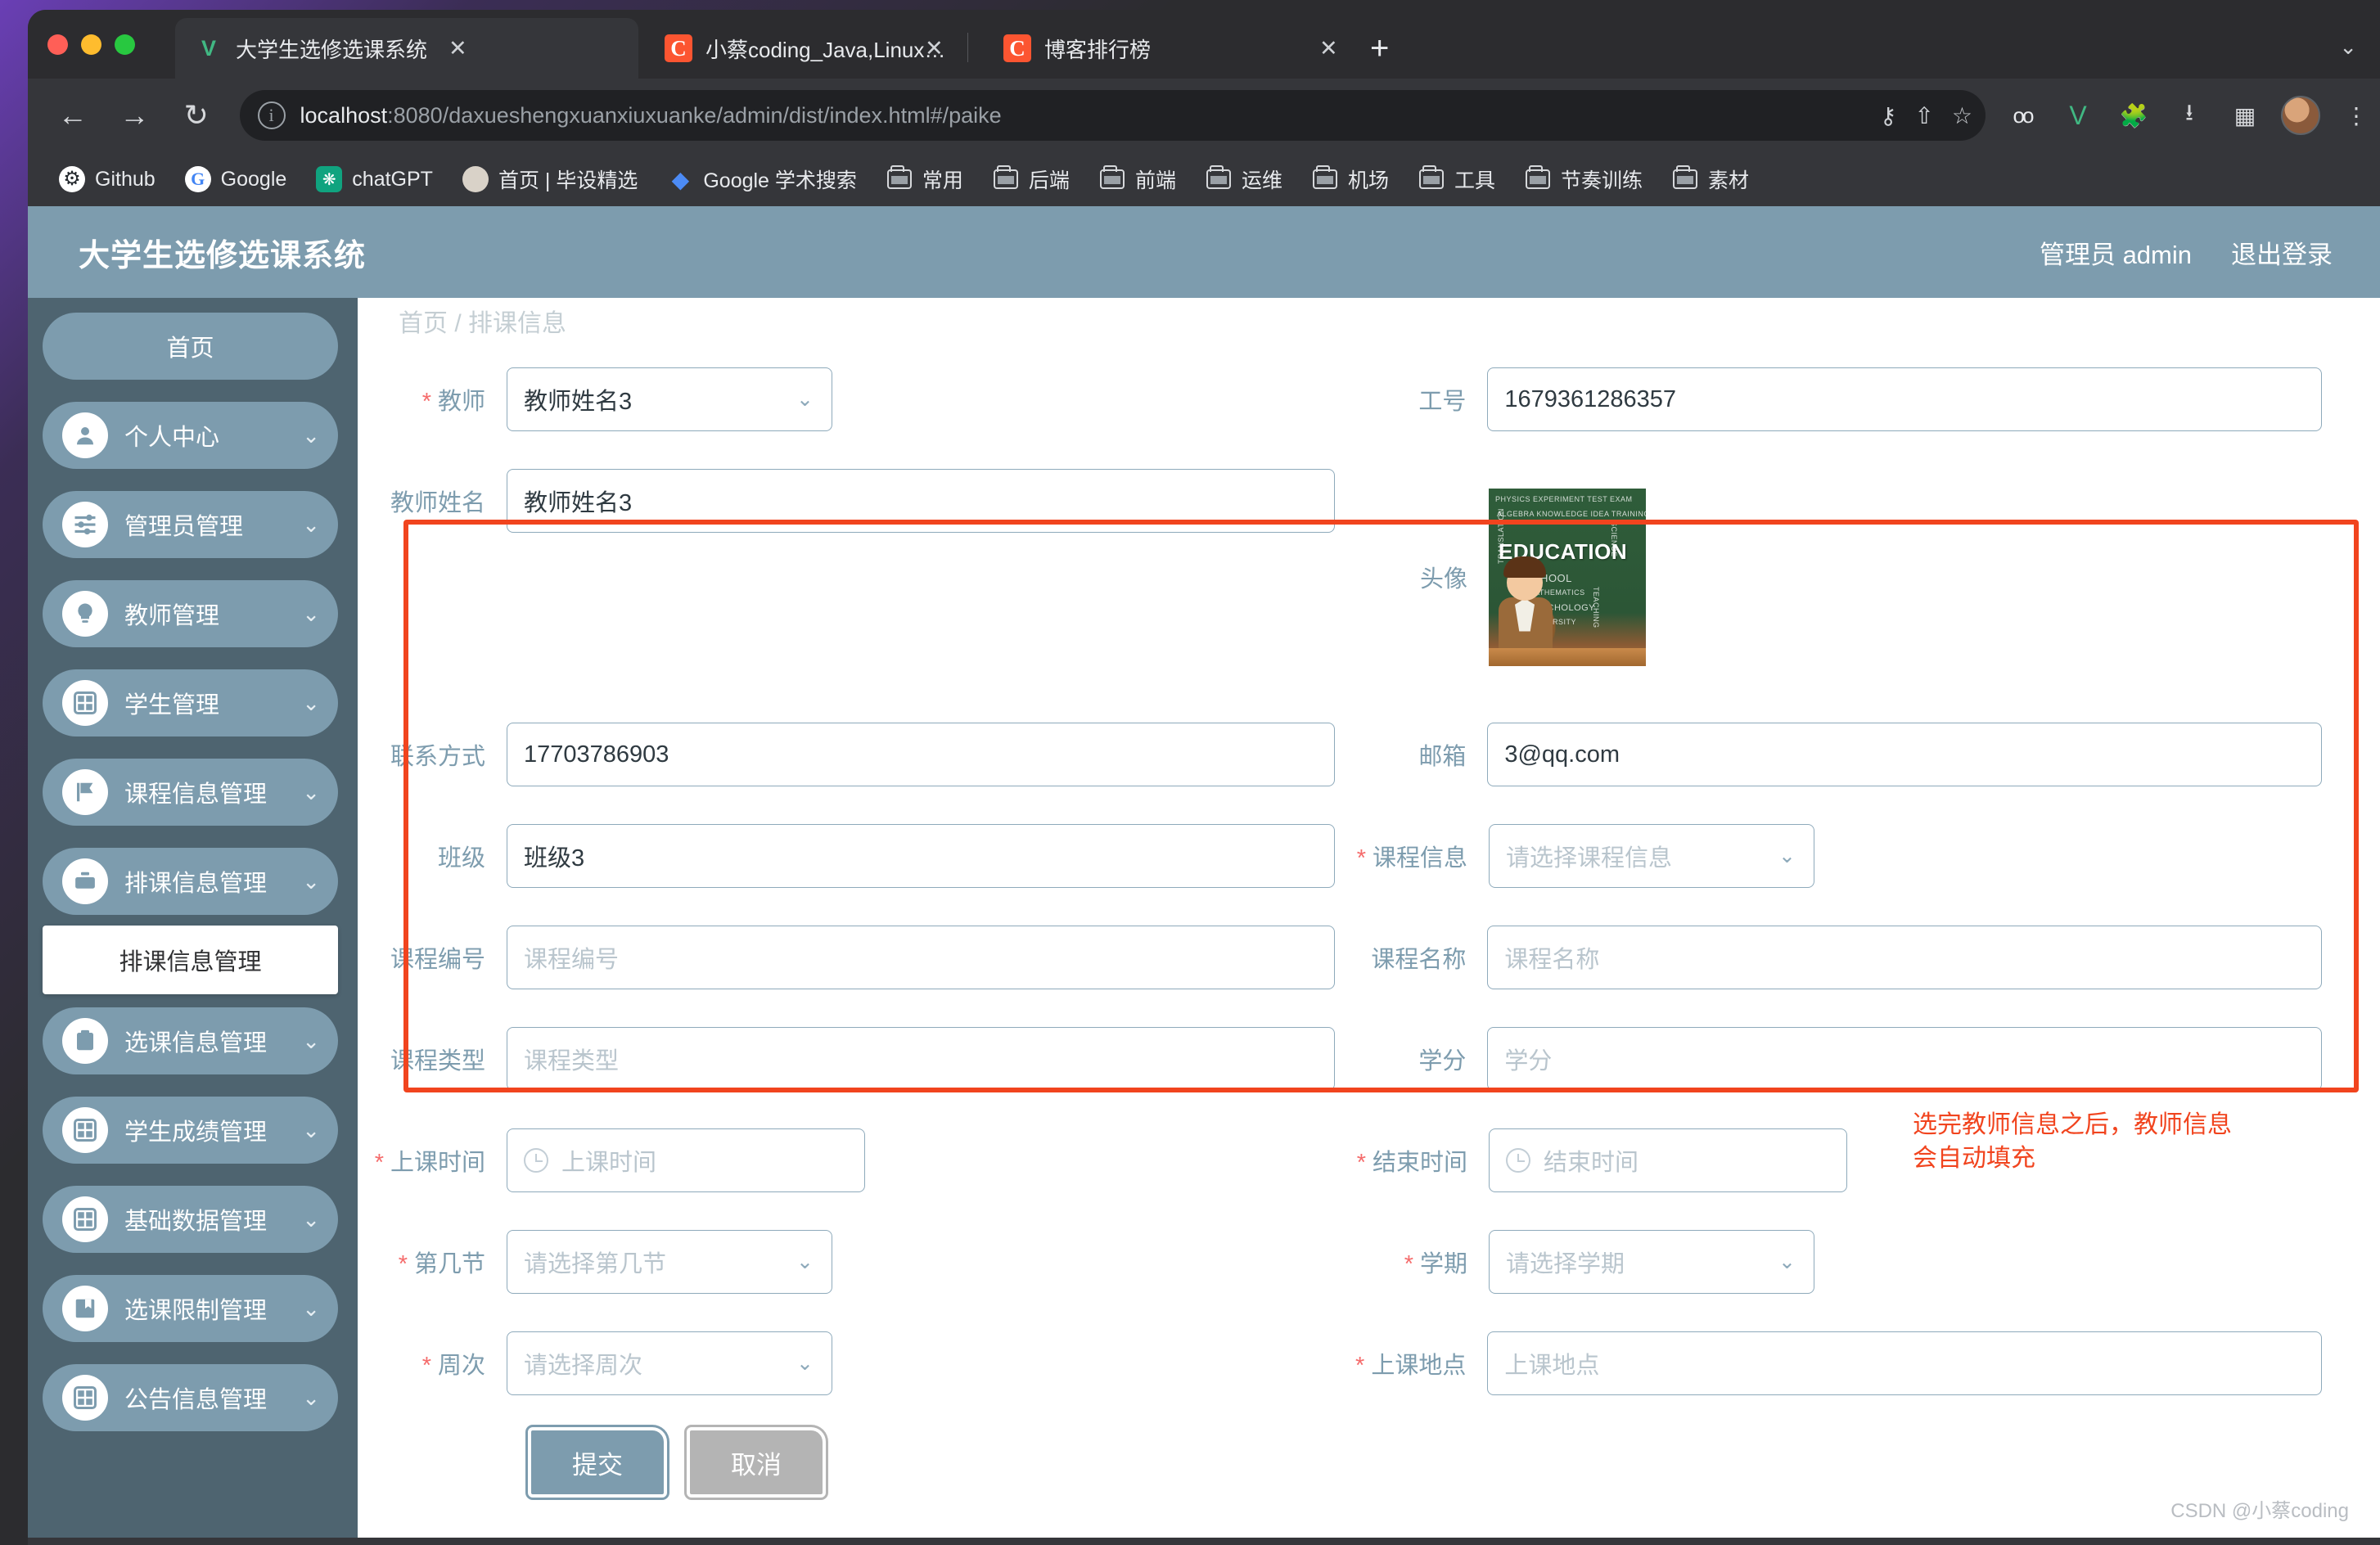 This screenshot has width=2380, height=1545. What do you see at coordinates (925, 179) in the screenshot?
I see `bookmark-folder-changyong: 常用` at bounding box center [925, 179].